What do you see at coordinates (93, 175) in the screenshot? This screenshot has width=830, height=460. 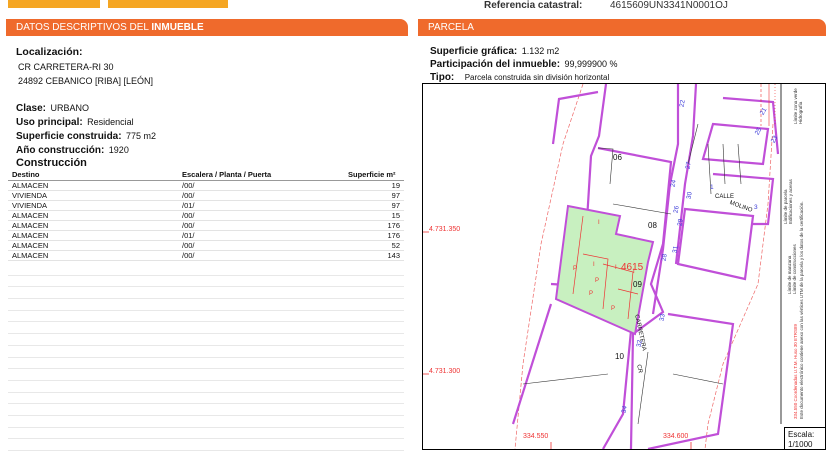 I see `col-destino: Destino` at bounding box center [93, 175].